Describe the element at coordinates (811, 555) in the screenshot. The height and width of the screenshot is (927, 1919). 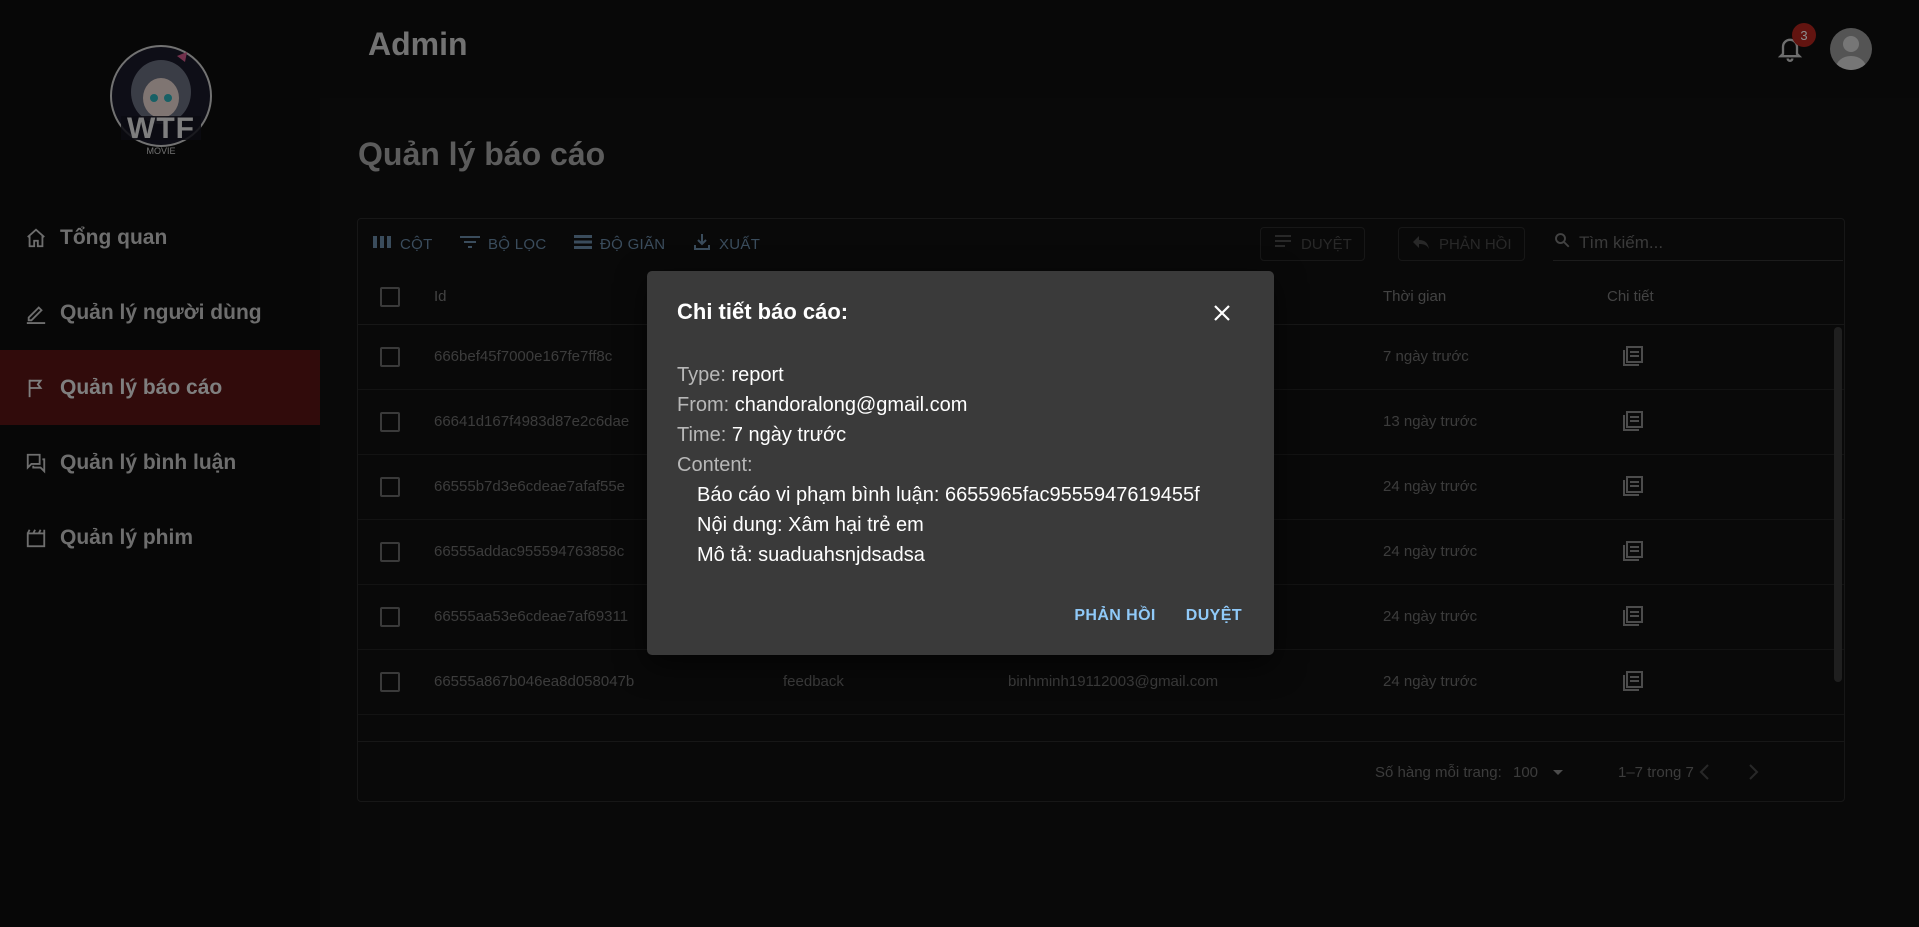
I see `detail-content-line: Mô tả: suaduahsnjdsadsa` at that location.